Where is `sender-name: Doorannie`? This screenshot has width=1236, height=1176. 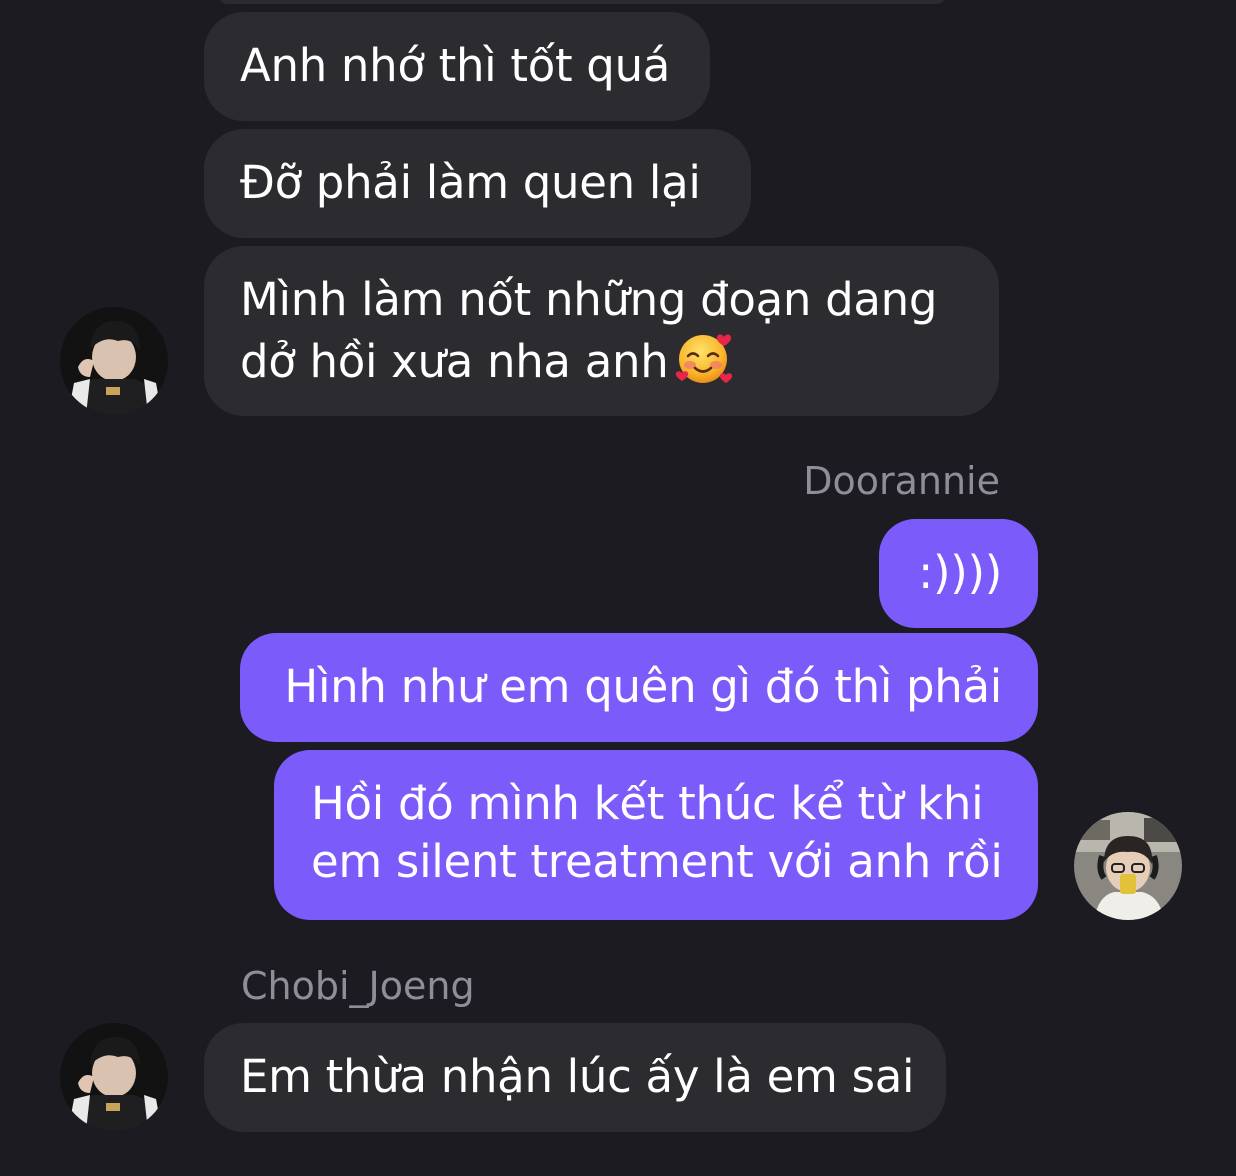
sender-name: Doorannie is located at coordinates (901, 481).